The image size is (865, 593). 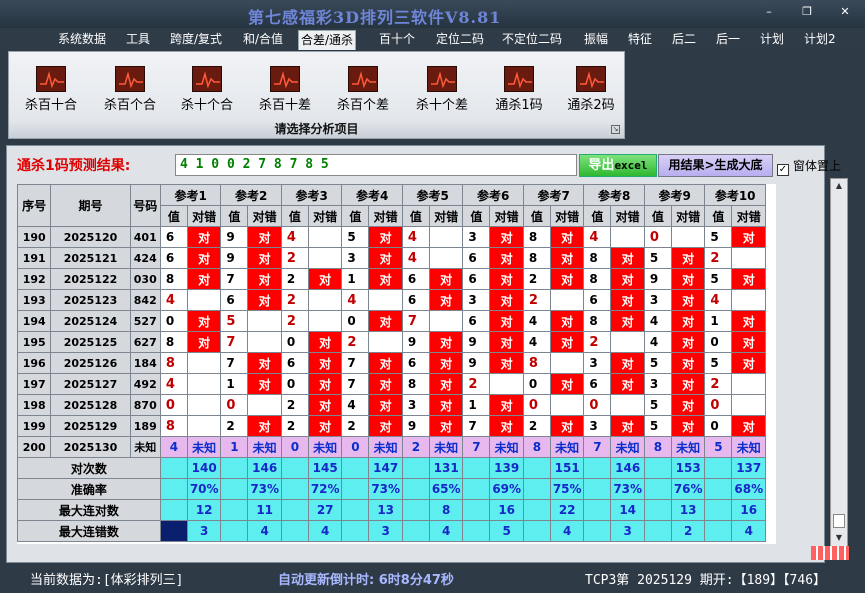 I want to click on cell-value: 9, so click(x=415, y=426).